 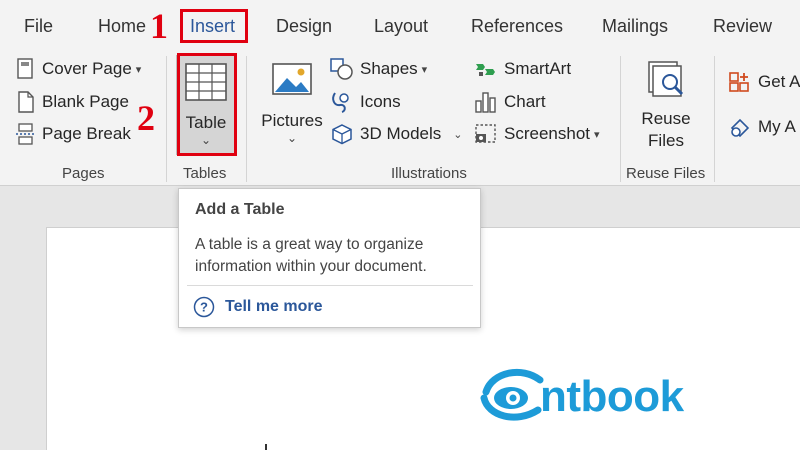 What do you see at coordinates (304, 26) in the screenshot?
I see `tab-design: Design` at bounding box center [304, 26].